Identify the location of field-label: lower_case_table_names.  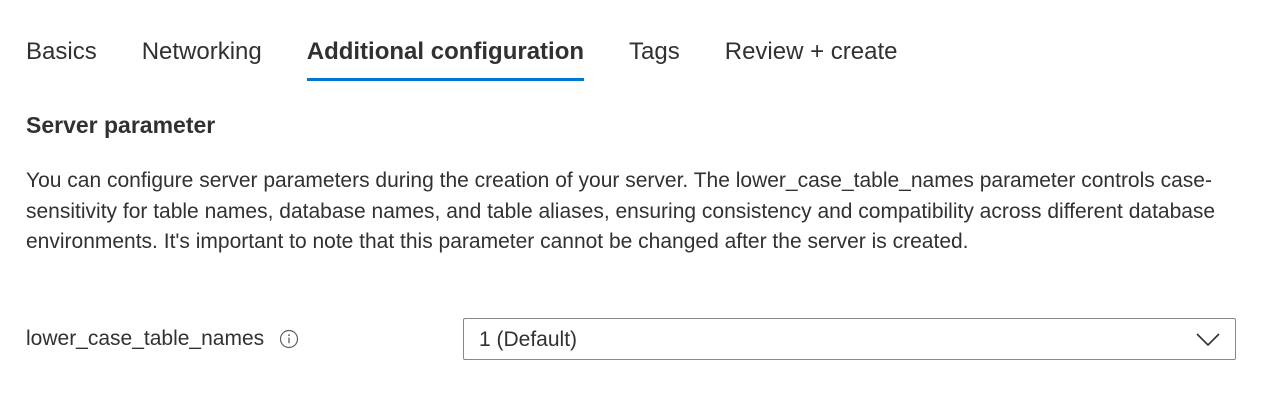
(145, 338).